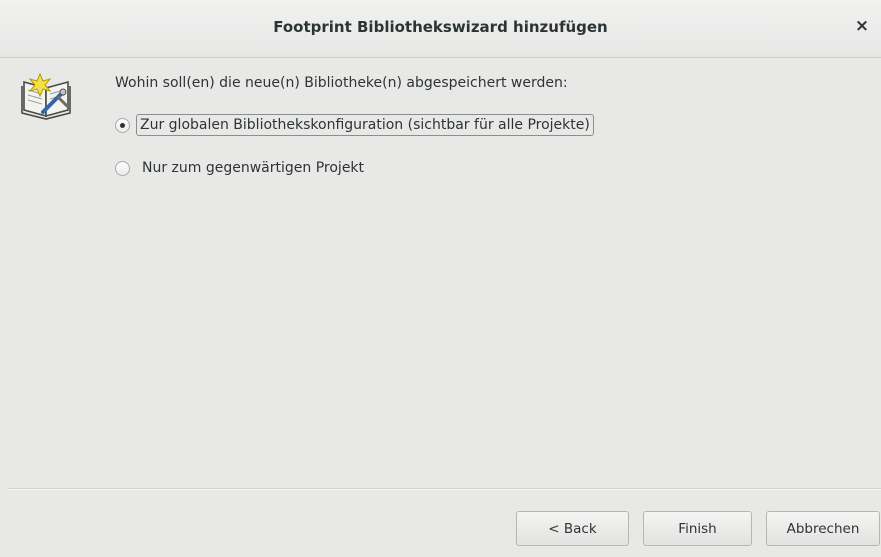 The width and height of the screenshot is (881, 557). I want to click on back-button: < Back, so click(572, 528).